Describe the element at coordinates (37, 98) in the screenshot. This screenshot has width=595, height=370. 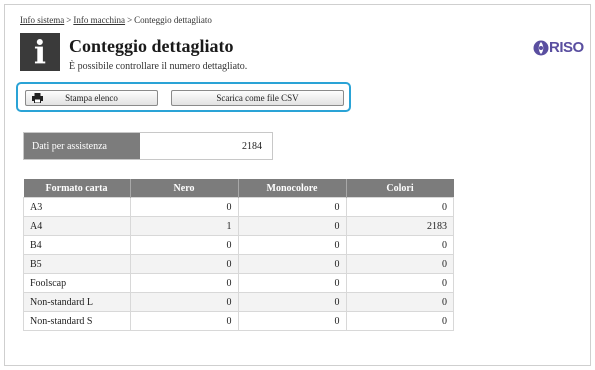
I see `printer-icon` at that location.